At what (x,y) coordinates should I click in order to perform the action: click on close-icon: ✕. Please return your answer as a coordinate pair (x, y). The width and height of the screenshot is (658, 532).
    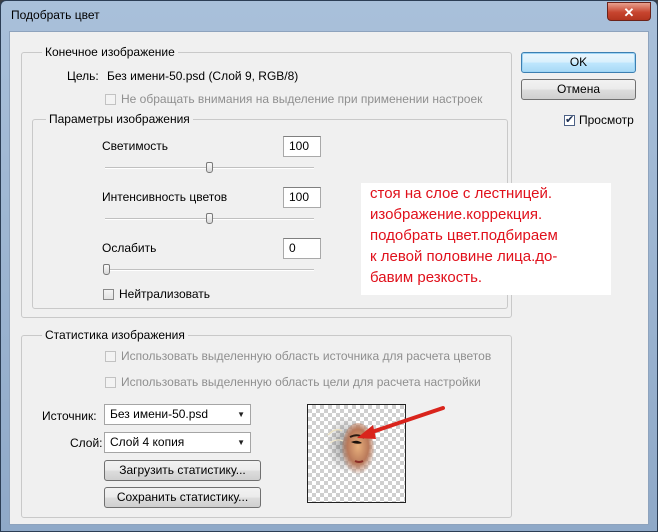
    Looking at the image, I should click on (629, 12).